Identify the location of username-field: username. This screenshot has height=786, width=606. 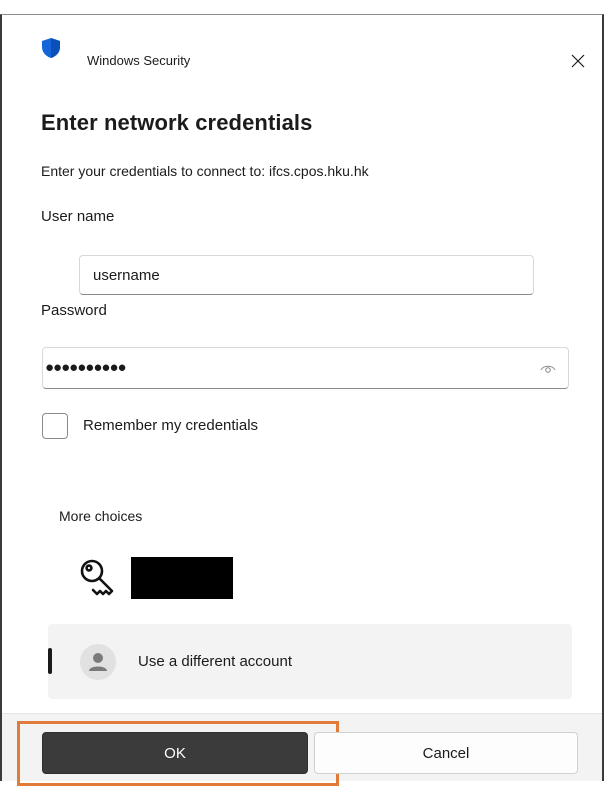
(306, 275).